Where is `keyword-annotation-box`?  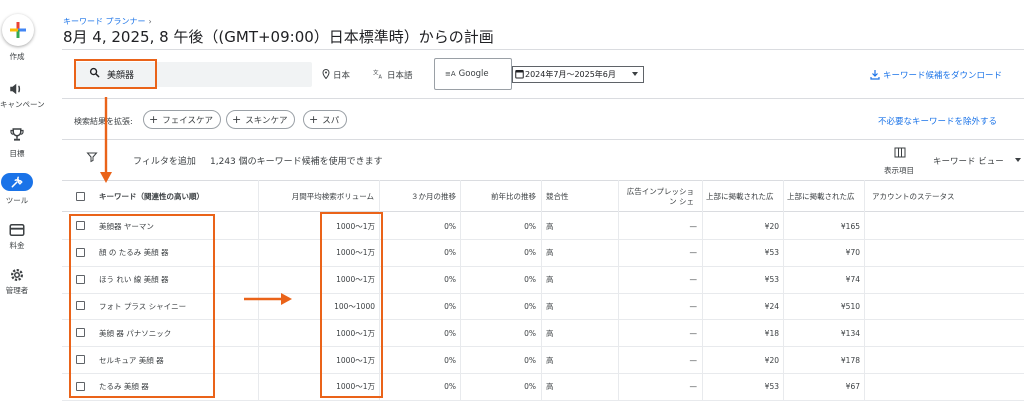
keyword-annotation-box is located at coordinates (142, 306).